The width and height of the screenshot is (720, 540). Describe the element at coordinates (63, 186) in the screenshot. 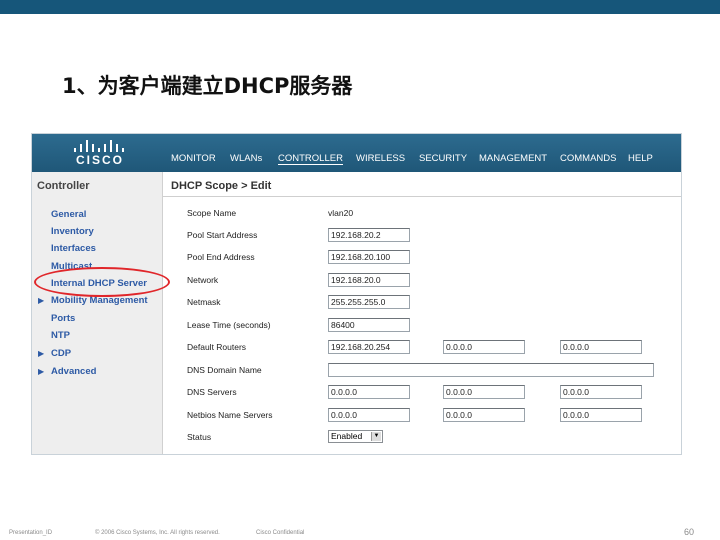

I see `sidebar-title: Controller` at that location.